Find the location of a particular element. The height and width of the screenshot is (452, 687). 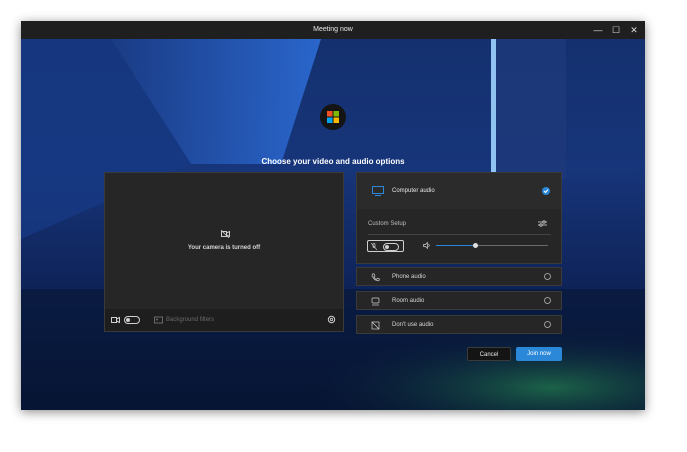

room-audio-icon is located at coordinates (375, 301).